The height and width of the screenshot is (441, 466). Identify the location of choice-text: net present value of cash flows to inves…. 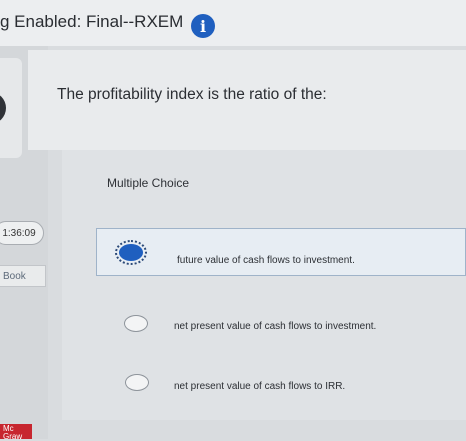
(275, 326).